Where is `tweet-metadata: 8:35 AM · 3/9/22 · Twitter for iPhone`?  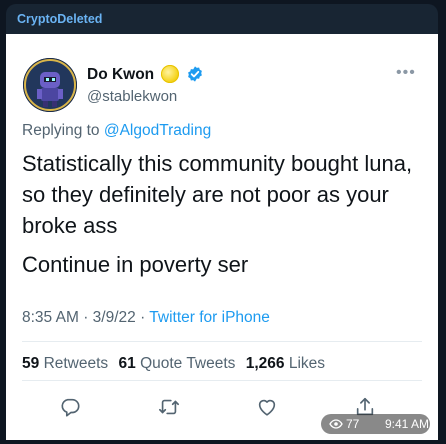
tweet-metadata: 8:35 AM · 3/9/22 · Twitter for iPhone is located at coordinates (146, 318).